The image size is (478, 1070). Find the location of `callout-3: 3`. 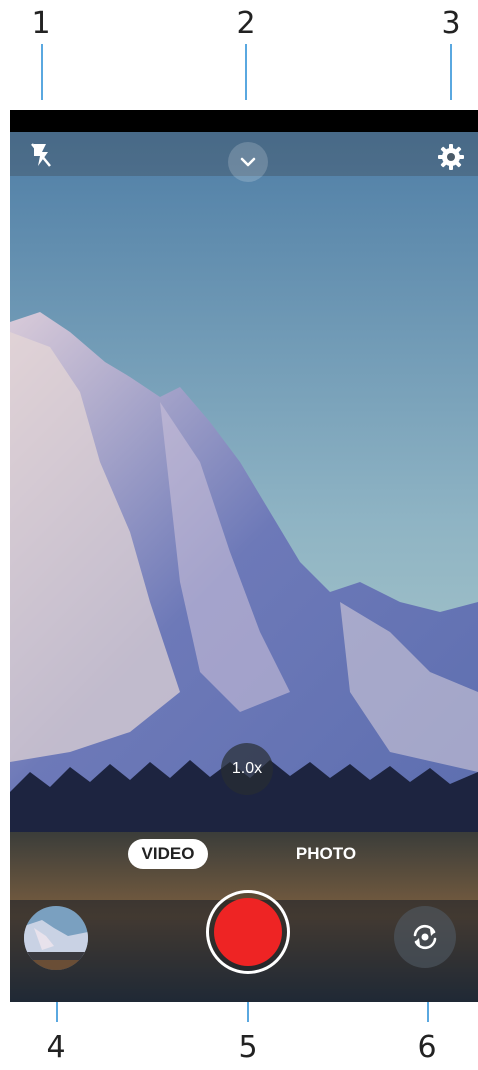

callout-3: 3 is located at coordinates (451, 23).